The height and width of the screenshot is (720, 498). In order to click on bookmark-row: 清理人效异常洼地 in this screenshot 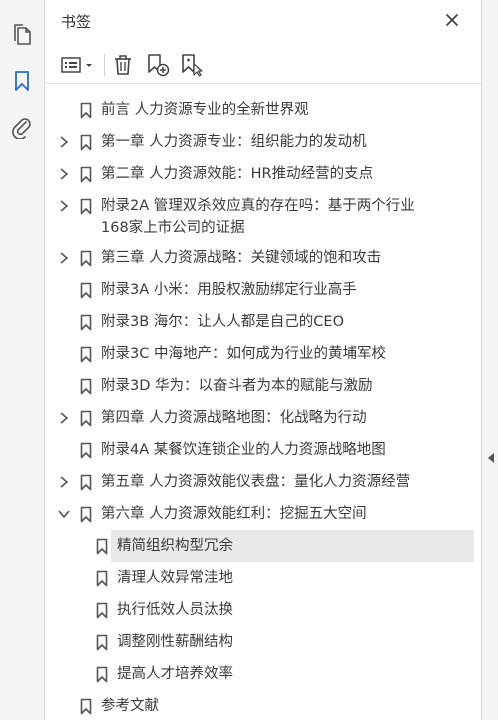, I will do `click(263, 578)`.